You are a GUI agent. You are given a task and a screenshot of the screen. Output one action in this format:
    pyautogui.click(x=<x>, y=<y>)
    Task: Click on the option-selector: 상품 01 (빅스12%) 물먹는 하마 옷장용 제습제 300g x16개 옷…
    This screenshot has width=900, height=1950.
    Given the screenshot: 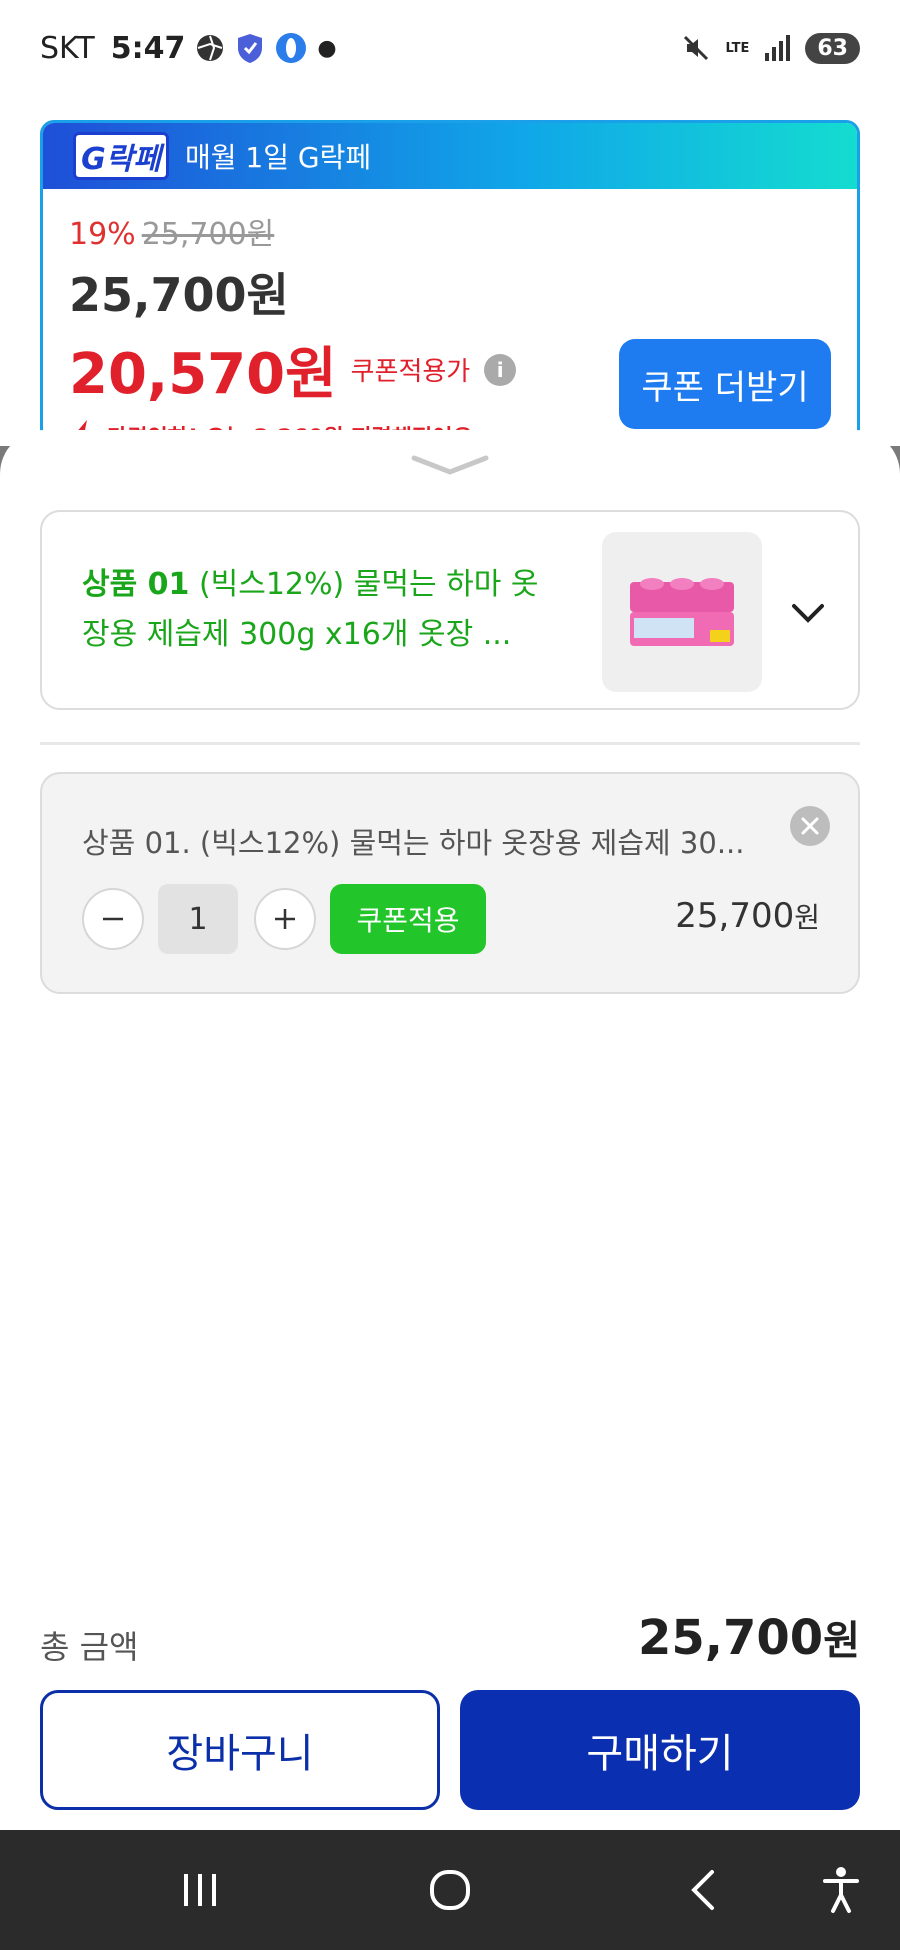 What is the action you would take?
    pyautogui.click(x=450, y=610)
    